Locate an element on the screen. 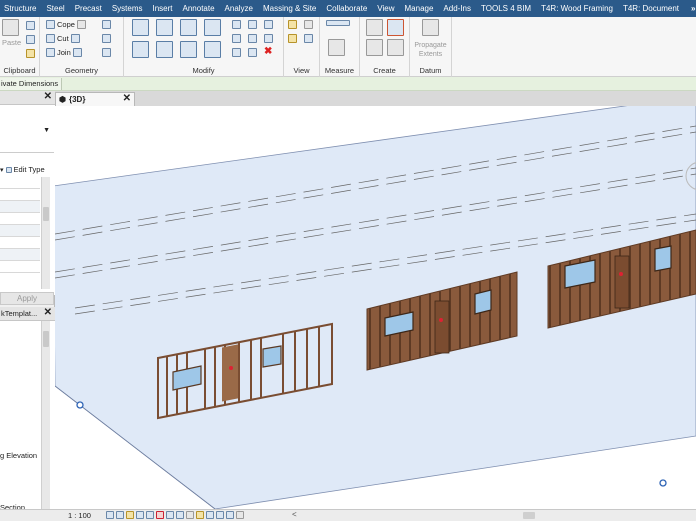  split-gap-button is located at coordinates (252, 24).